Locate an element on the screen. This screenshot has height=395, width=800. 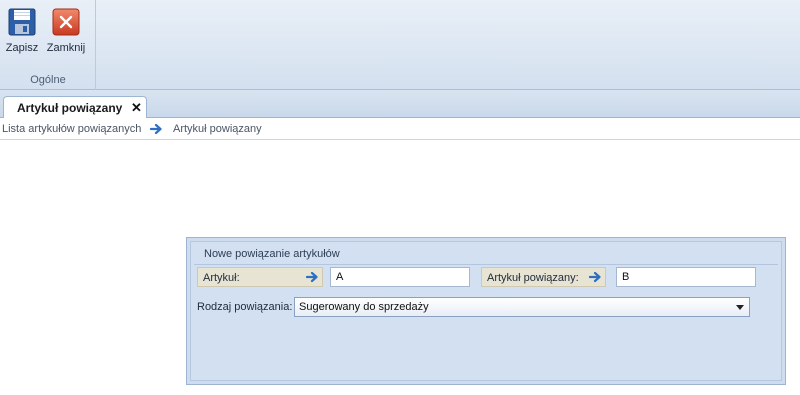
breadcrumb-parent-link: Lista artykułów powiązanych is located at coordinates (71, 129).